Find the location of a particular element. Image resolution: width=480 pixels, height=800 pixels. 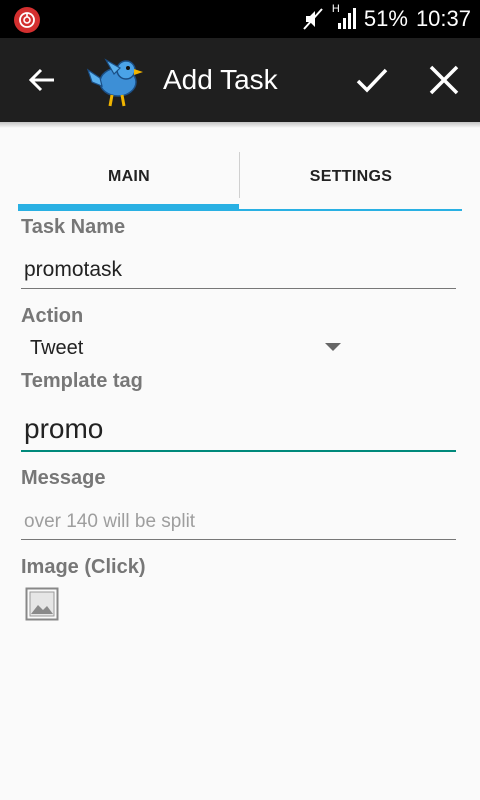

task-name-label: Task Name is located at coordinates (73, 227).